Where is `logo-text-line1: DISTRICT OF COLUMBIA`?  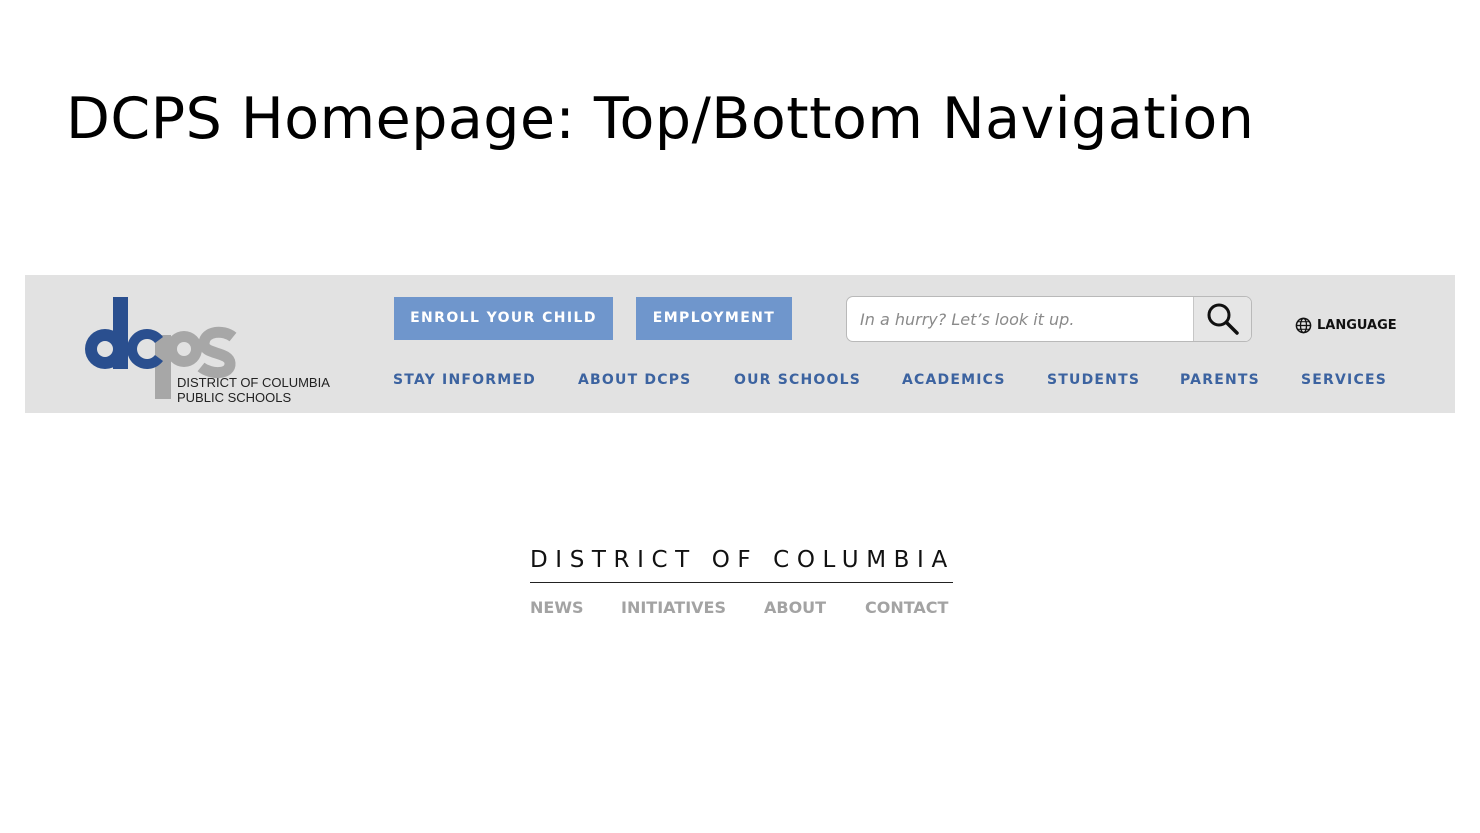
logo-text-line1: DISTRICT OF COLUMBIA is located at coordinates (253, 382).